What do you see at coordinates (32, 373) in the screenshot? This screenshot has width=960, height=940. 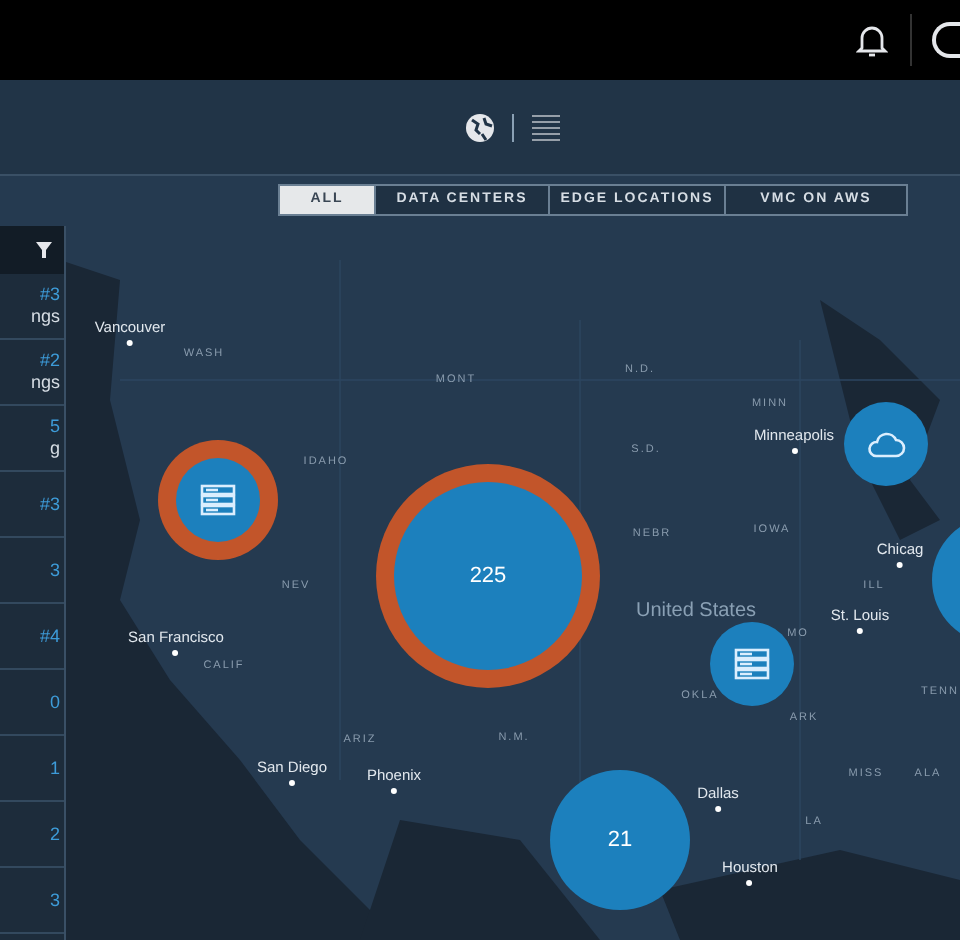 I see `sidebar-item: #2 ngs` at bounding box center [32, 373].